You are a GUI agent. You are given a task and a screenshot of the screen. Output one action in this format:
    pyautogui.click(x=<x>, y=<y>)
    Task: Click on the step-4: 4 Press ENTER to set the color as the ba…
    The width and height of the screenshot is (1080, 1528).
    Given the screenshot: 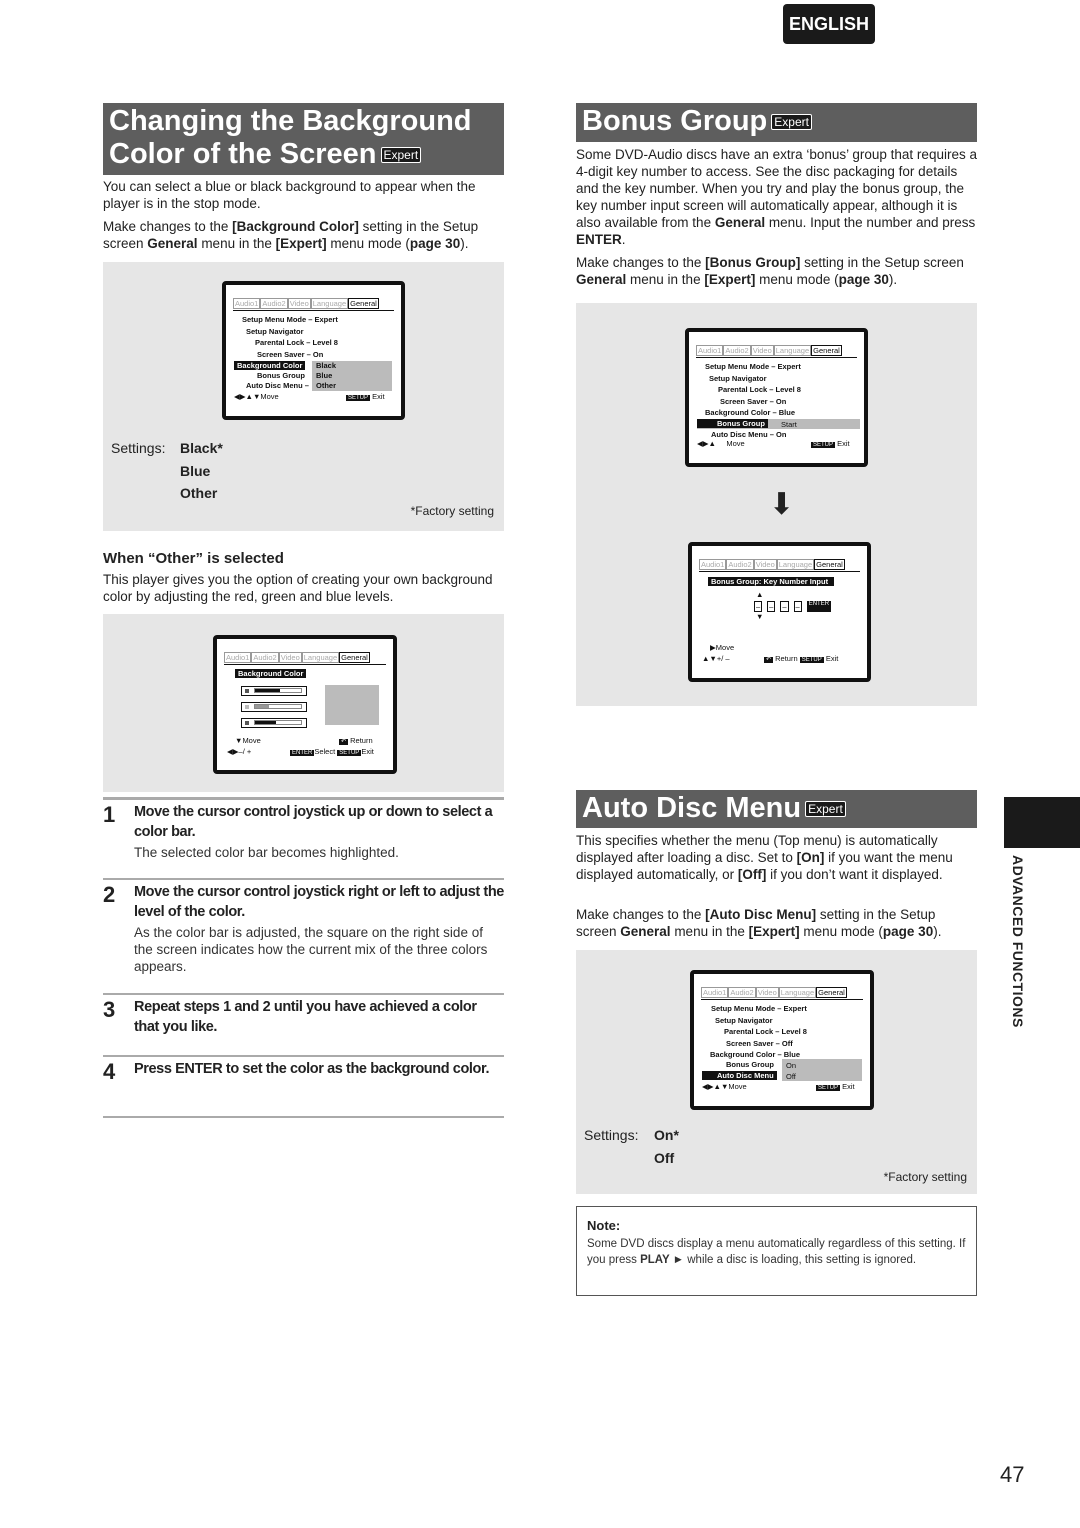 What is the action you would take?
    pyautogui.click(x=303, y=1071)
    